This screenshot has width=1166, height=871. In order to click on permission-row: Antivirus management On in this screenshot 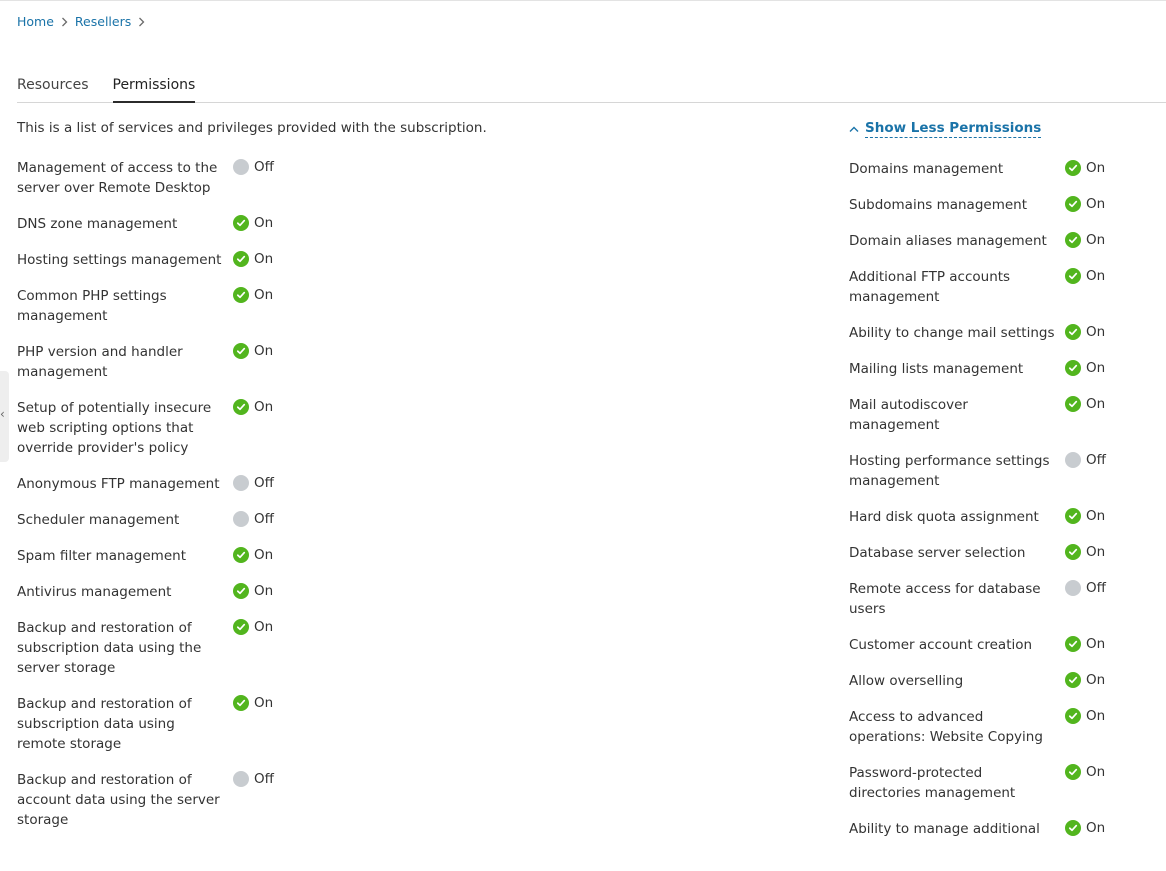, I will do `click(145, 592)`.